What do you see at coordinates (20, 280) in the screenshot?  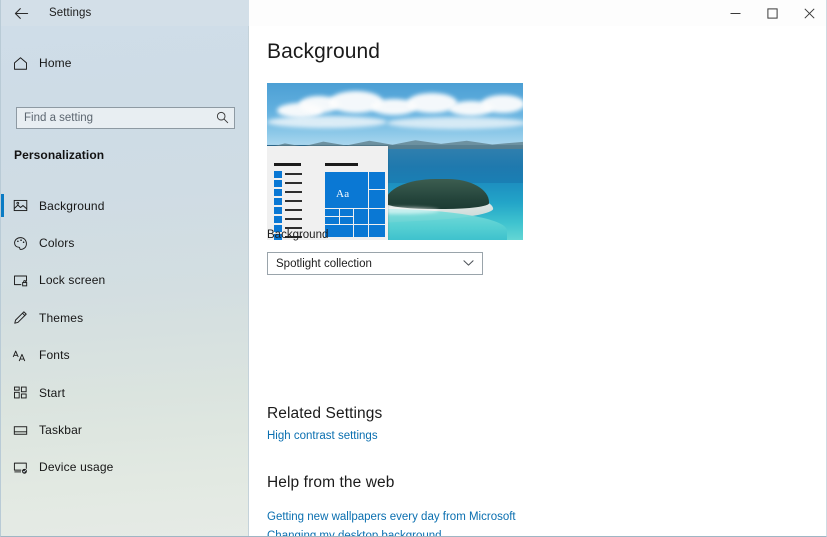 I see `lock-screen-icon` at bounding box center [20, 280].